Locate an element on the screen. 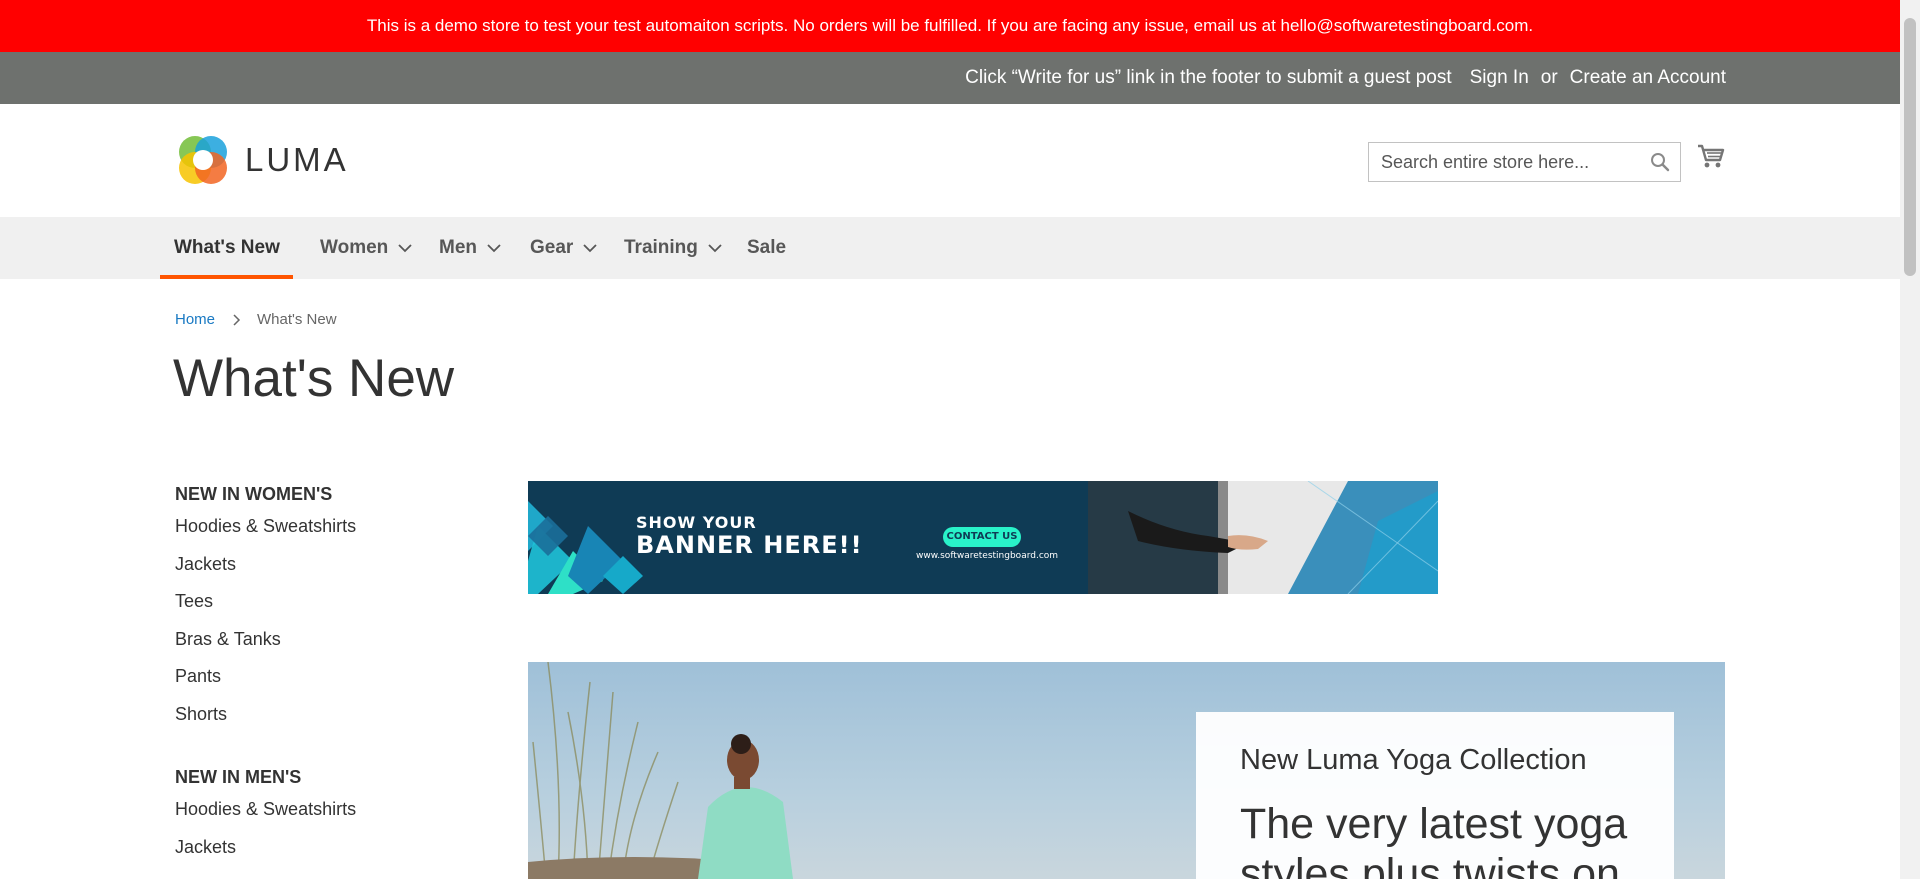 This screenshot has width=1920, height=879. nav-item-gear: Gear is located at coordinates (563, 248).